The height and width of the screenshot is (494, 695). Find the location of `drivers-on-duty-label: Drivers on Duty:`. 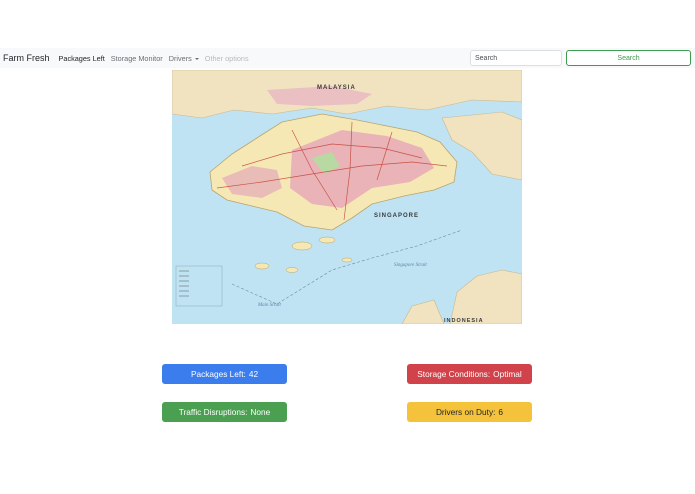

drivers-on-duty-label: Drivers on Duty: is located at coordinates (465, 412).